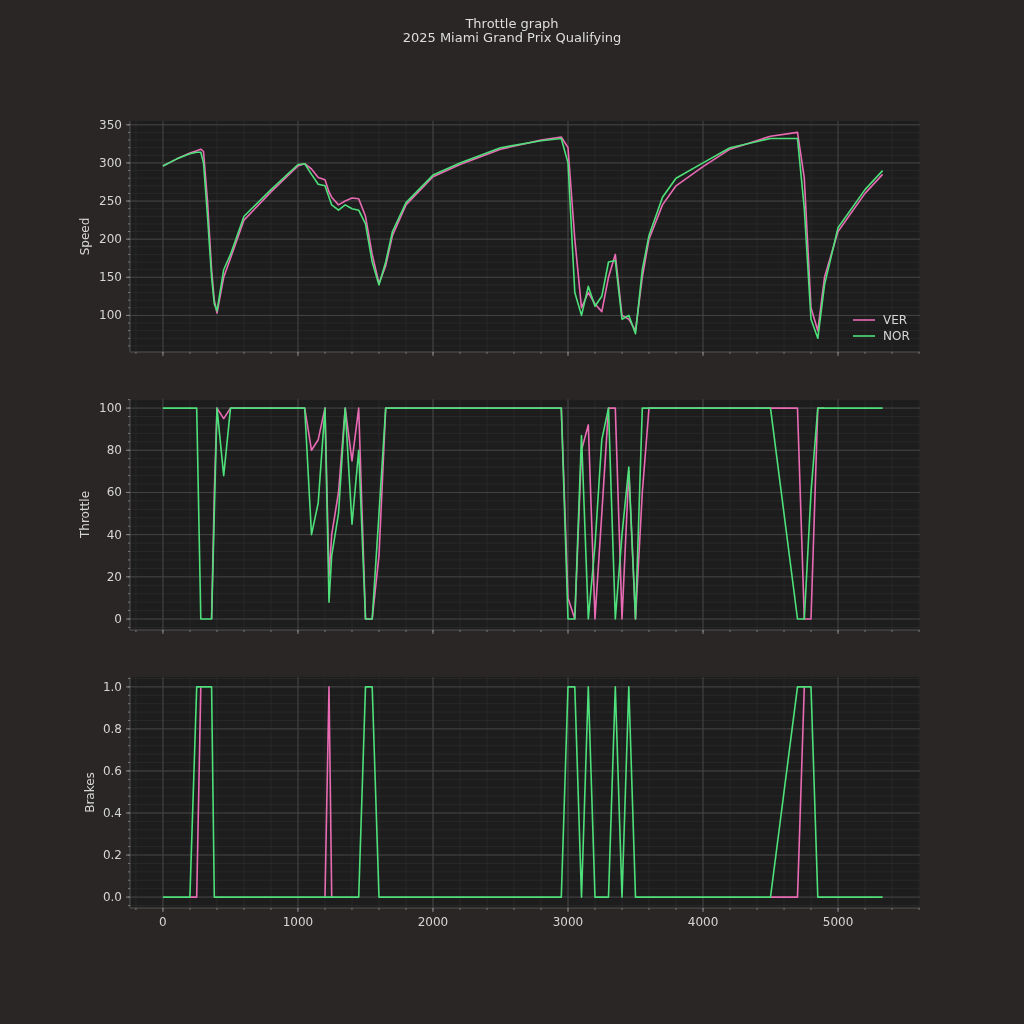  I want to click on chart-title: Throttle graph, so click(512, 24).